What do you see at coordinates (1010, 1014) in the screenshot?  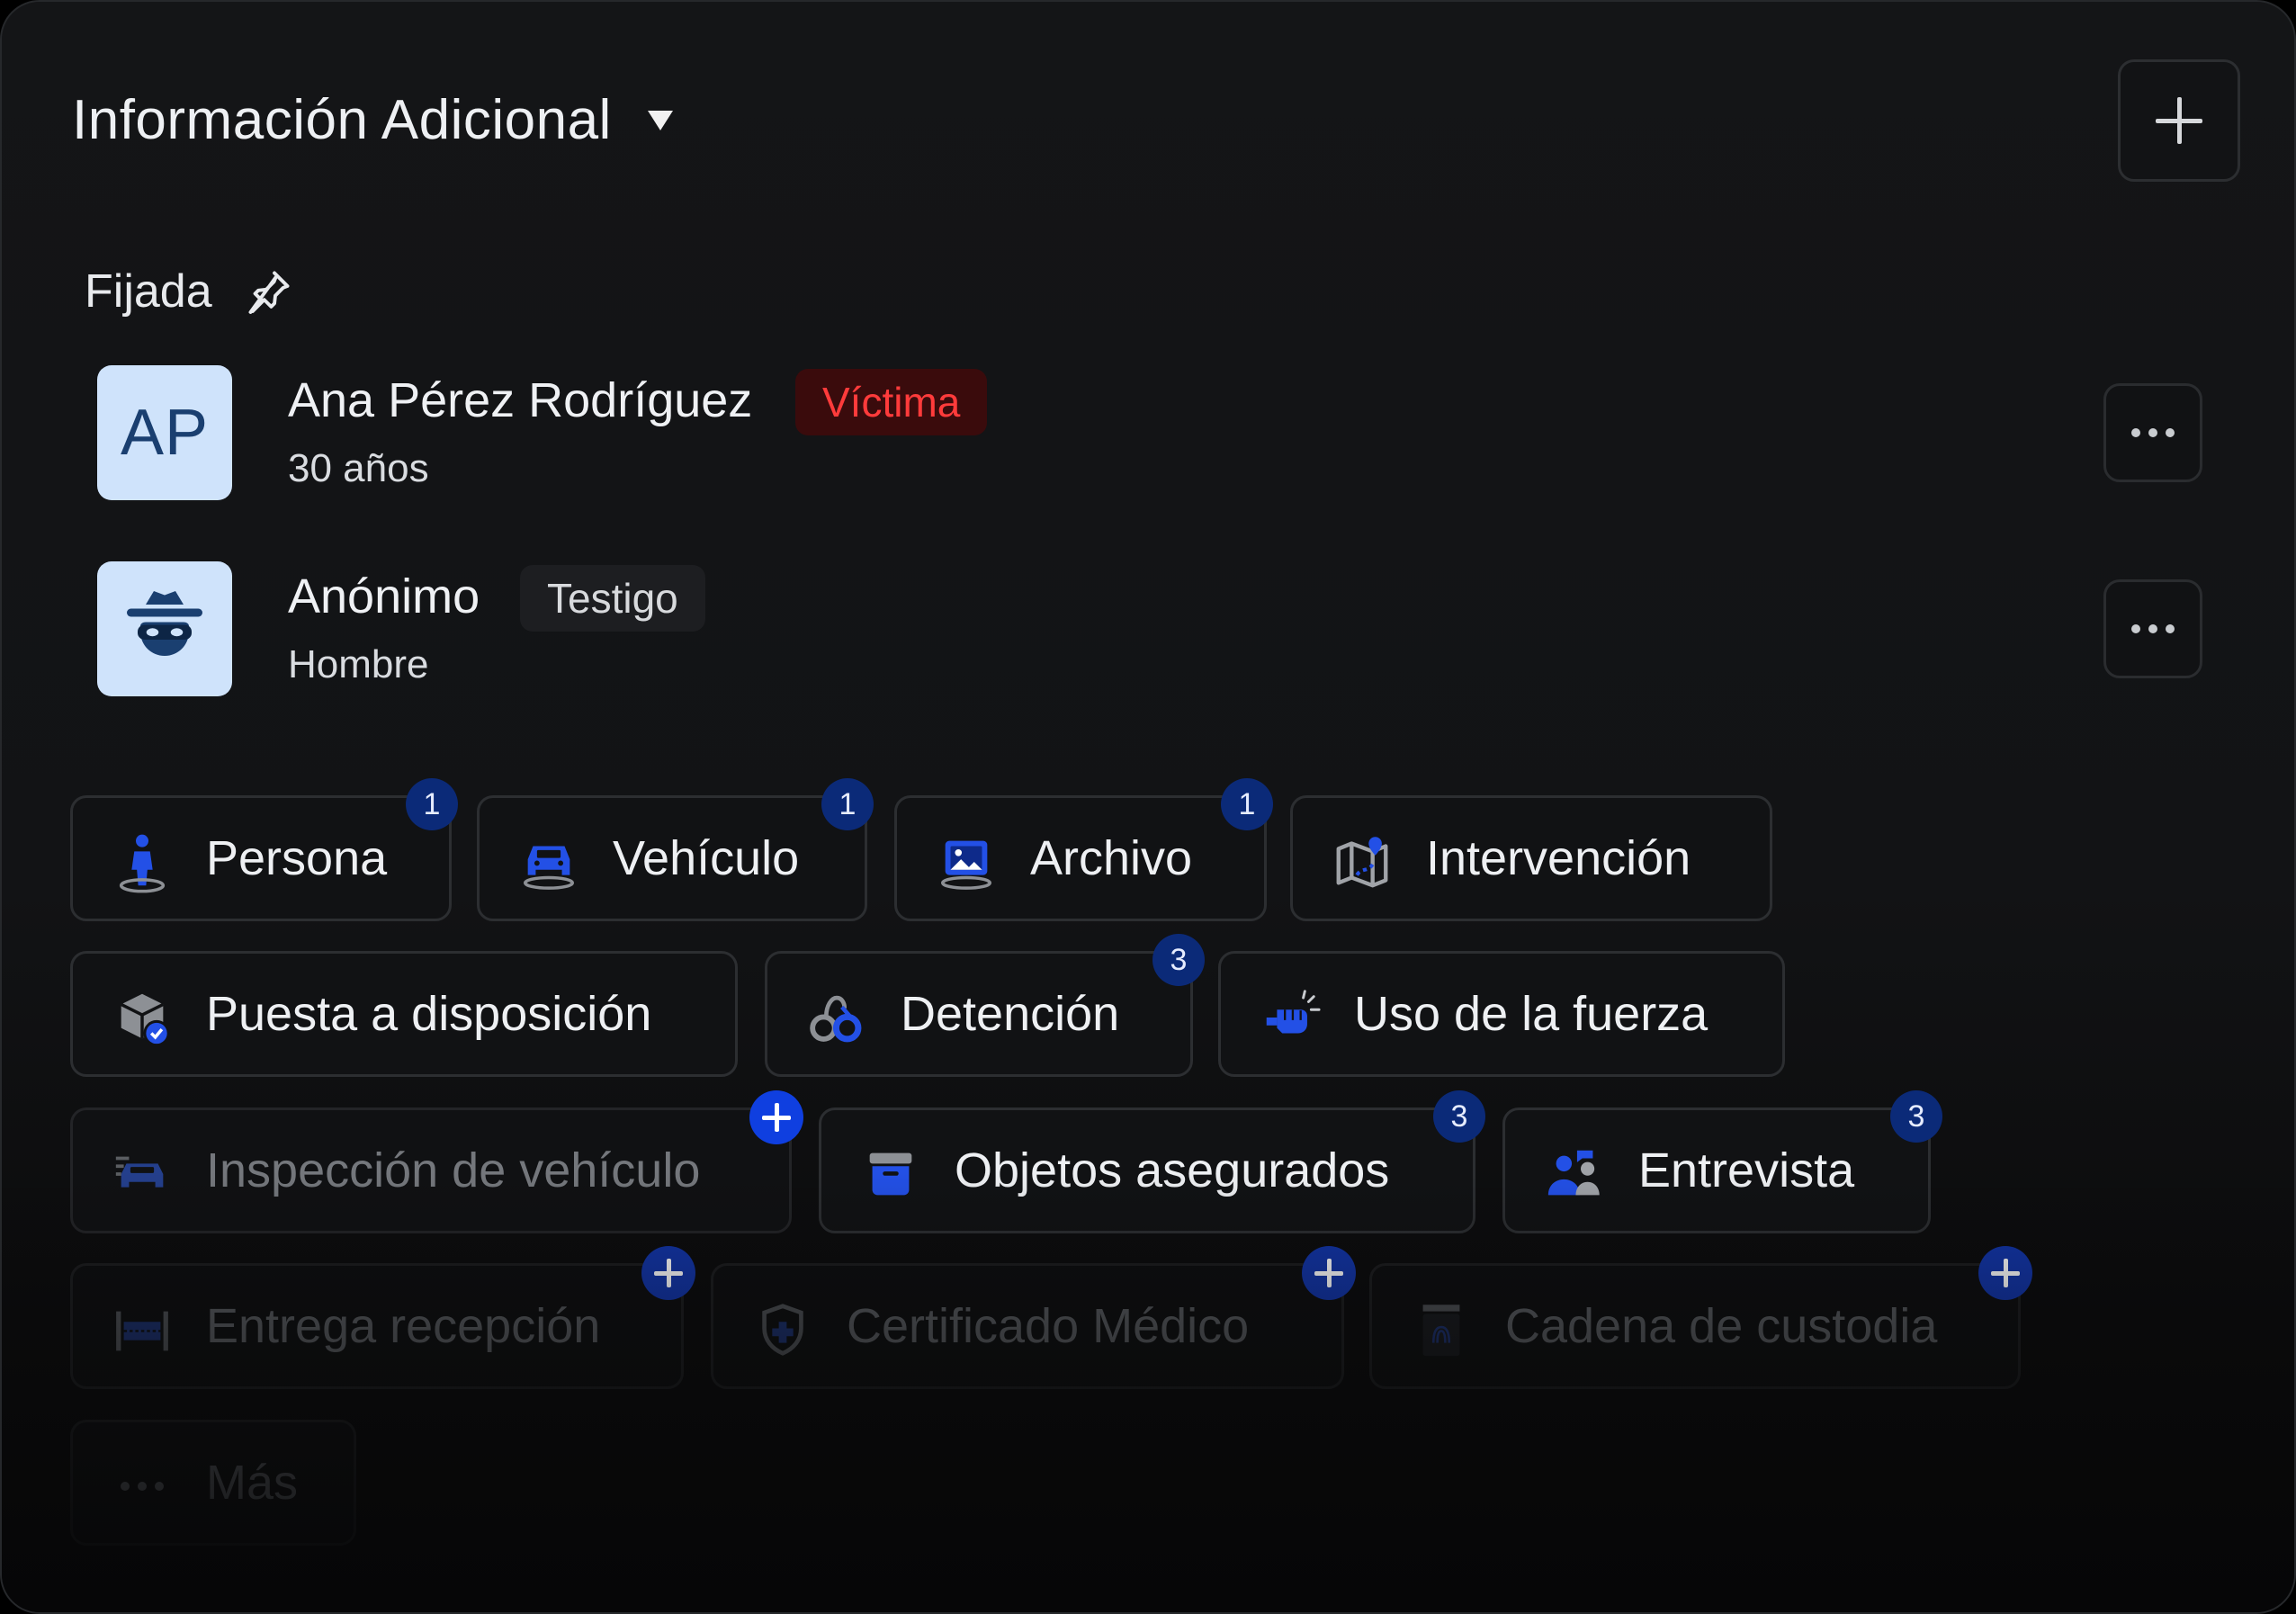 I see `chip-label: Detención` at bounding box center [1010, 1014].